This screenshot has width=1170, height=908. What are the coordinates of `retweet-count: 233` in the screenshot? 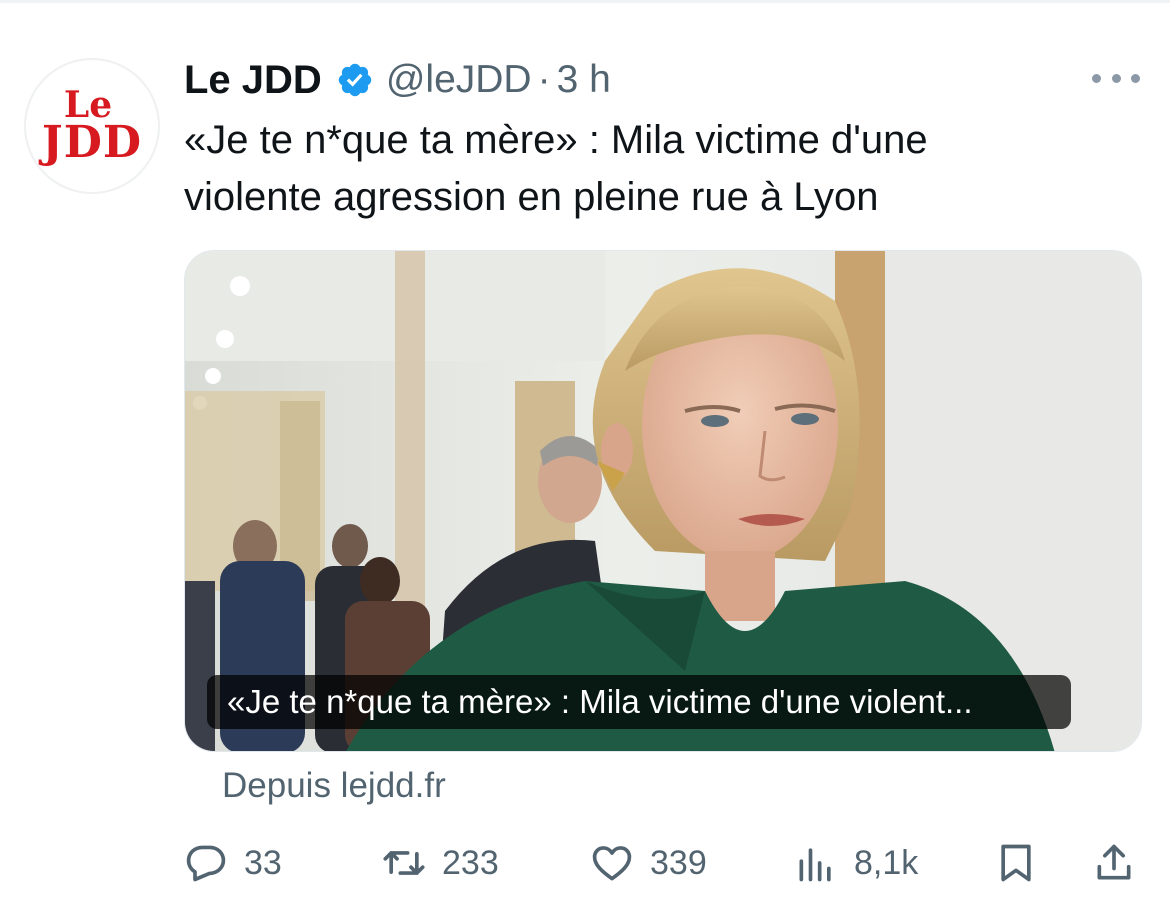 It's located at (470, 862).